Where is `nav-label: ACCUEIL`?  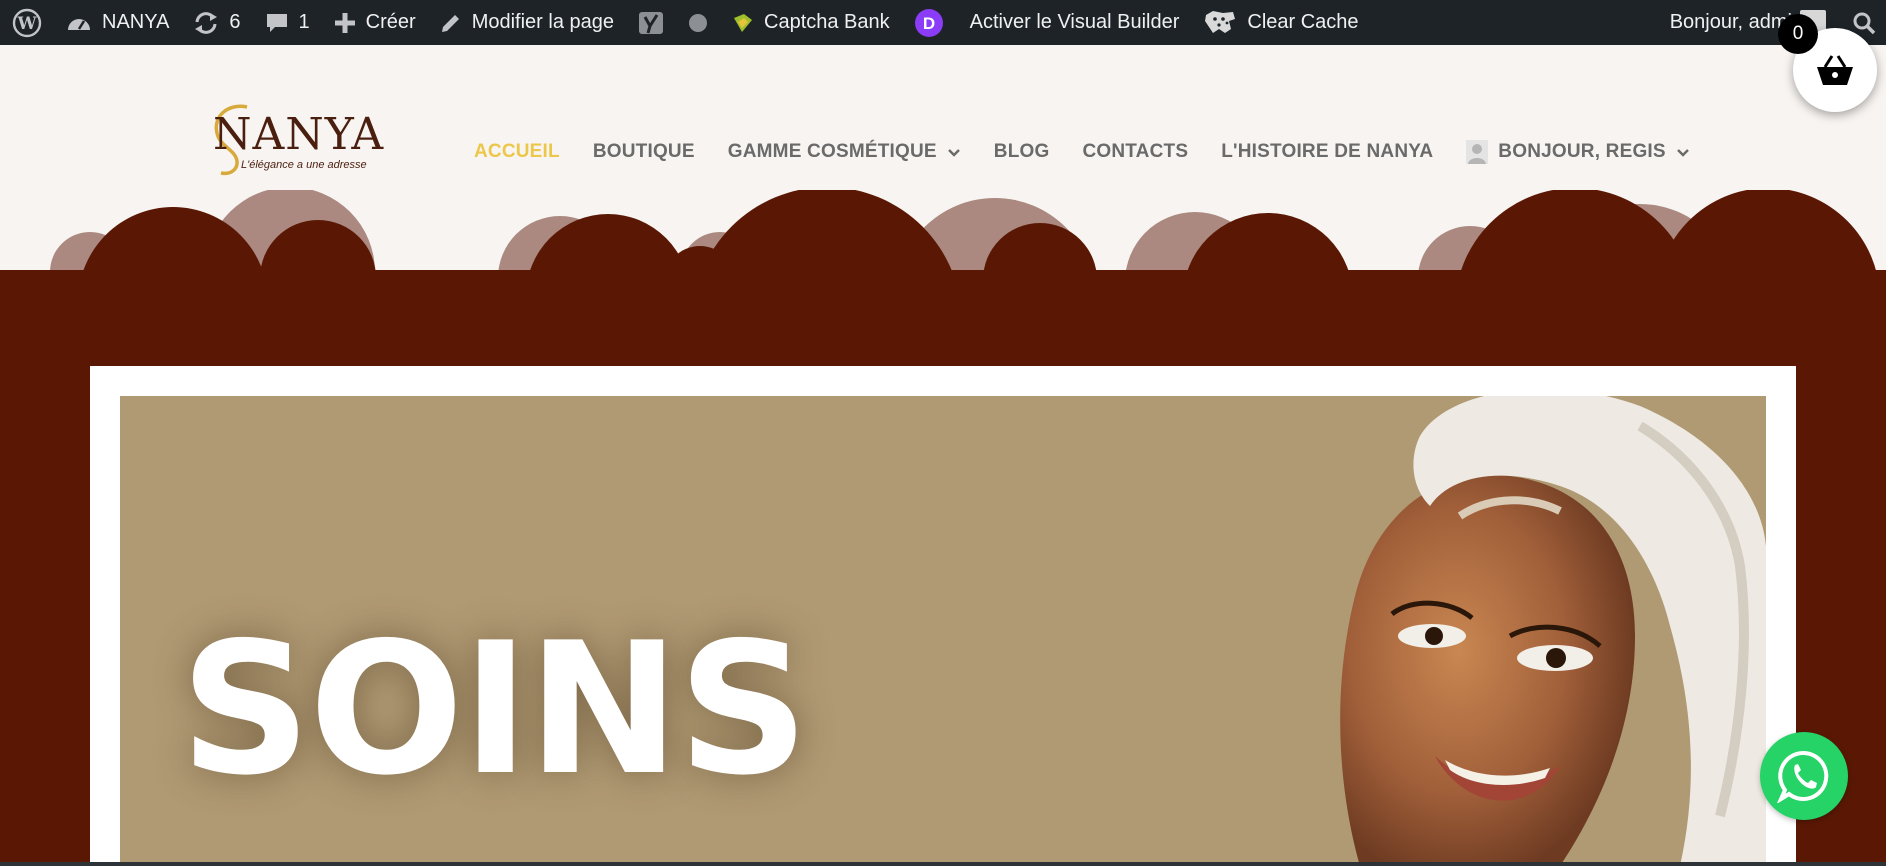 nav-label: ACCUEIL is located at coordinates (517, 151).